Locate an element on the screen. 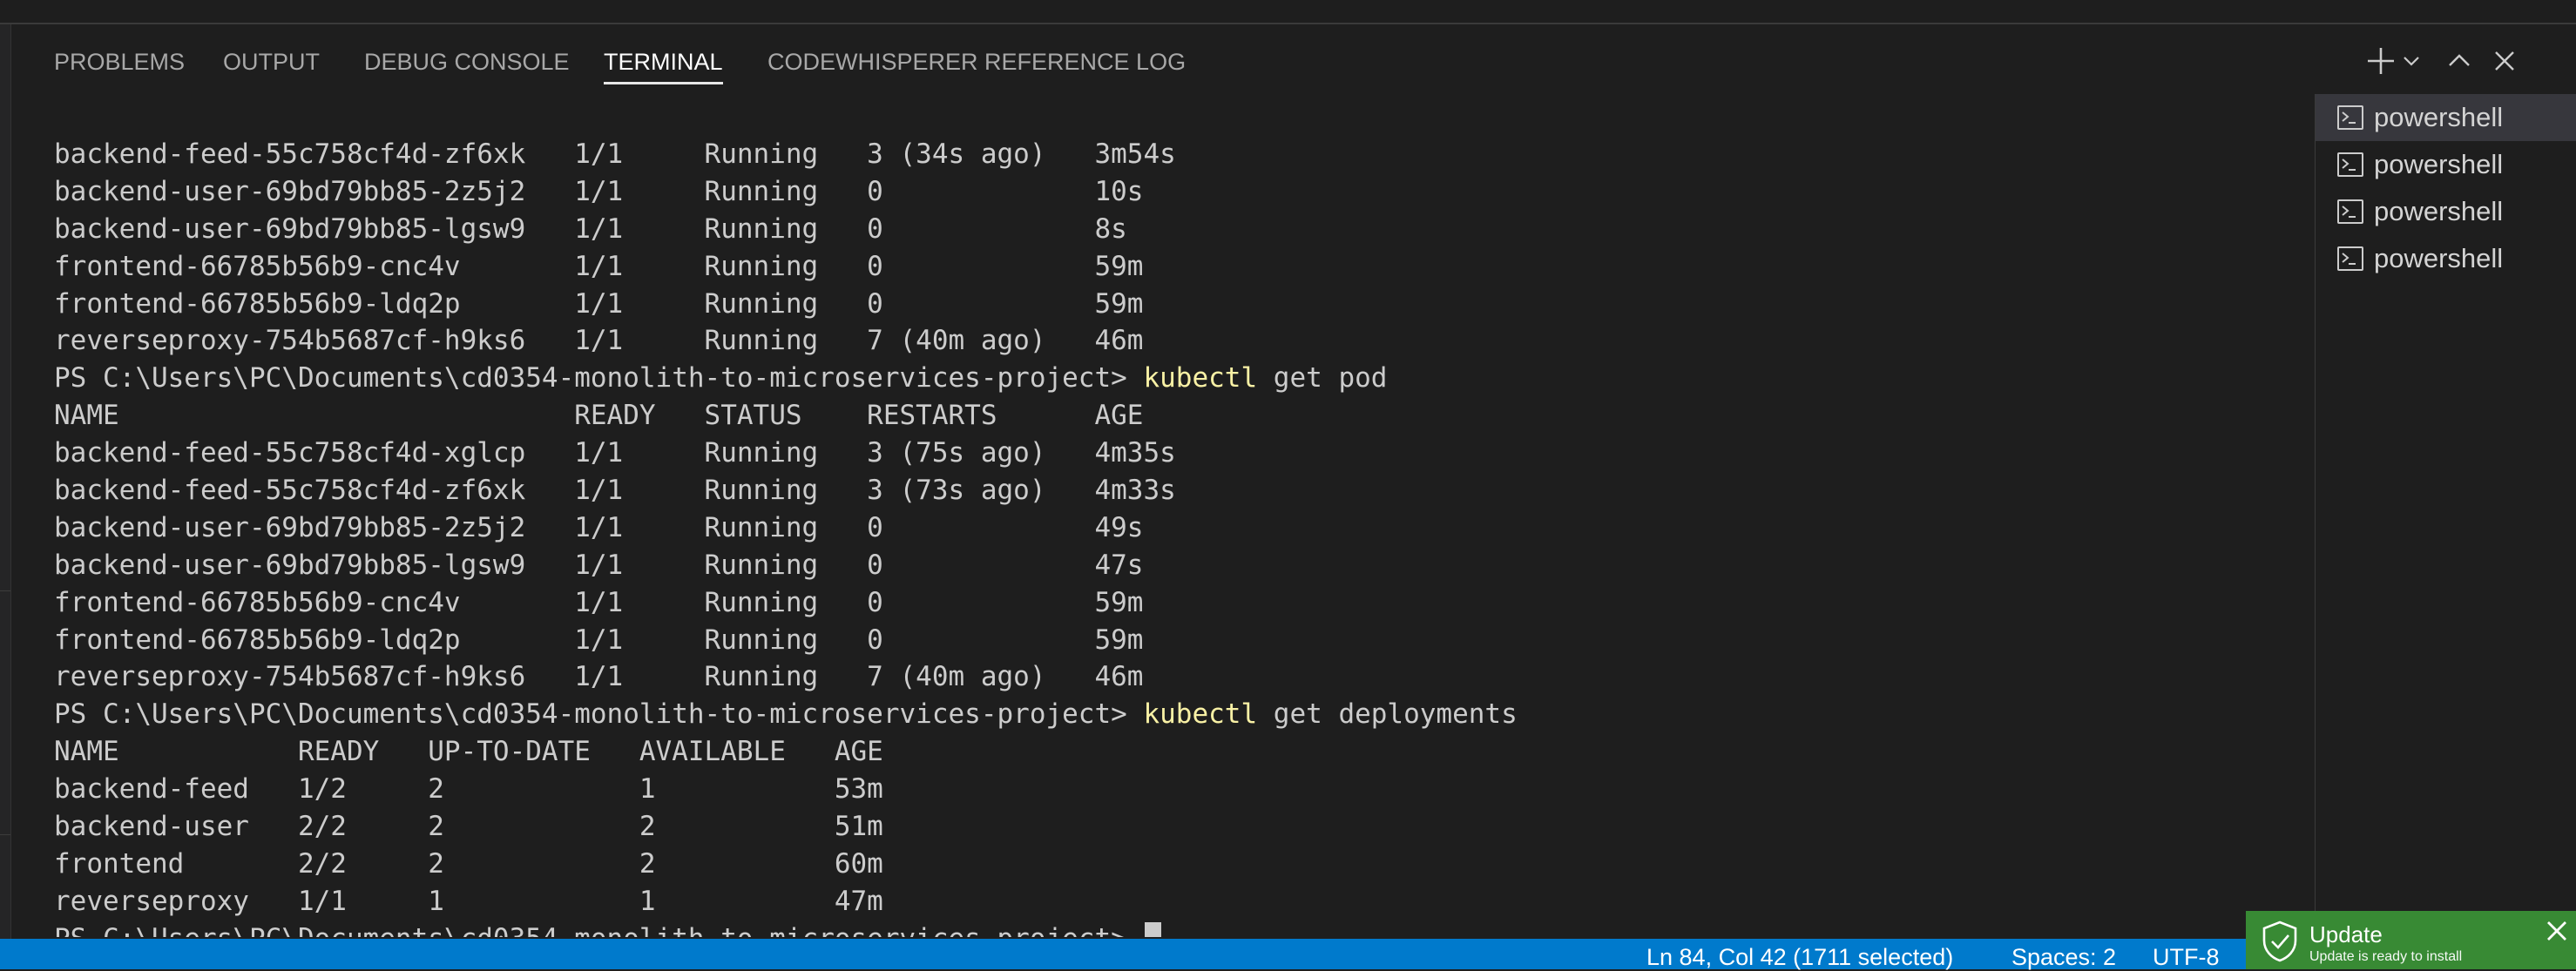  new-terminal-button is located at coordinates (2380, 61).